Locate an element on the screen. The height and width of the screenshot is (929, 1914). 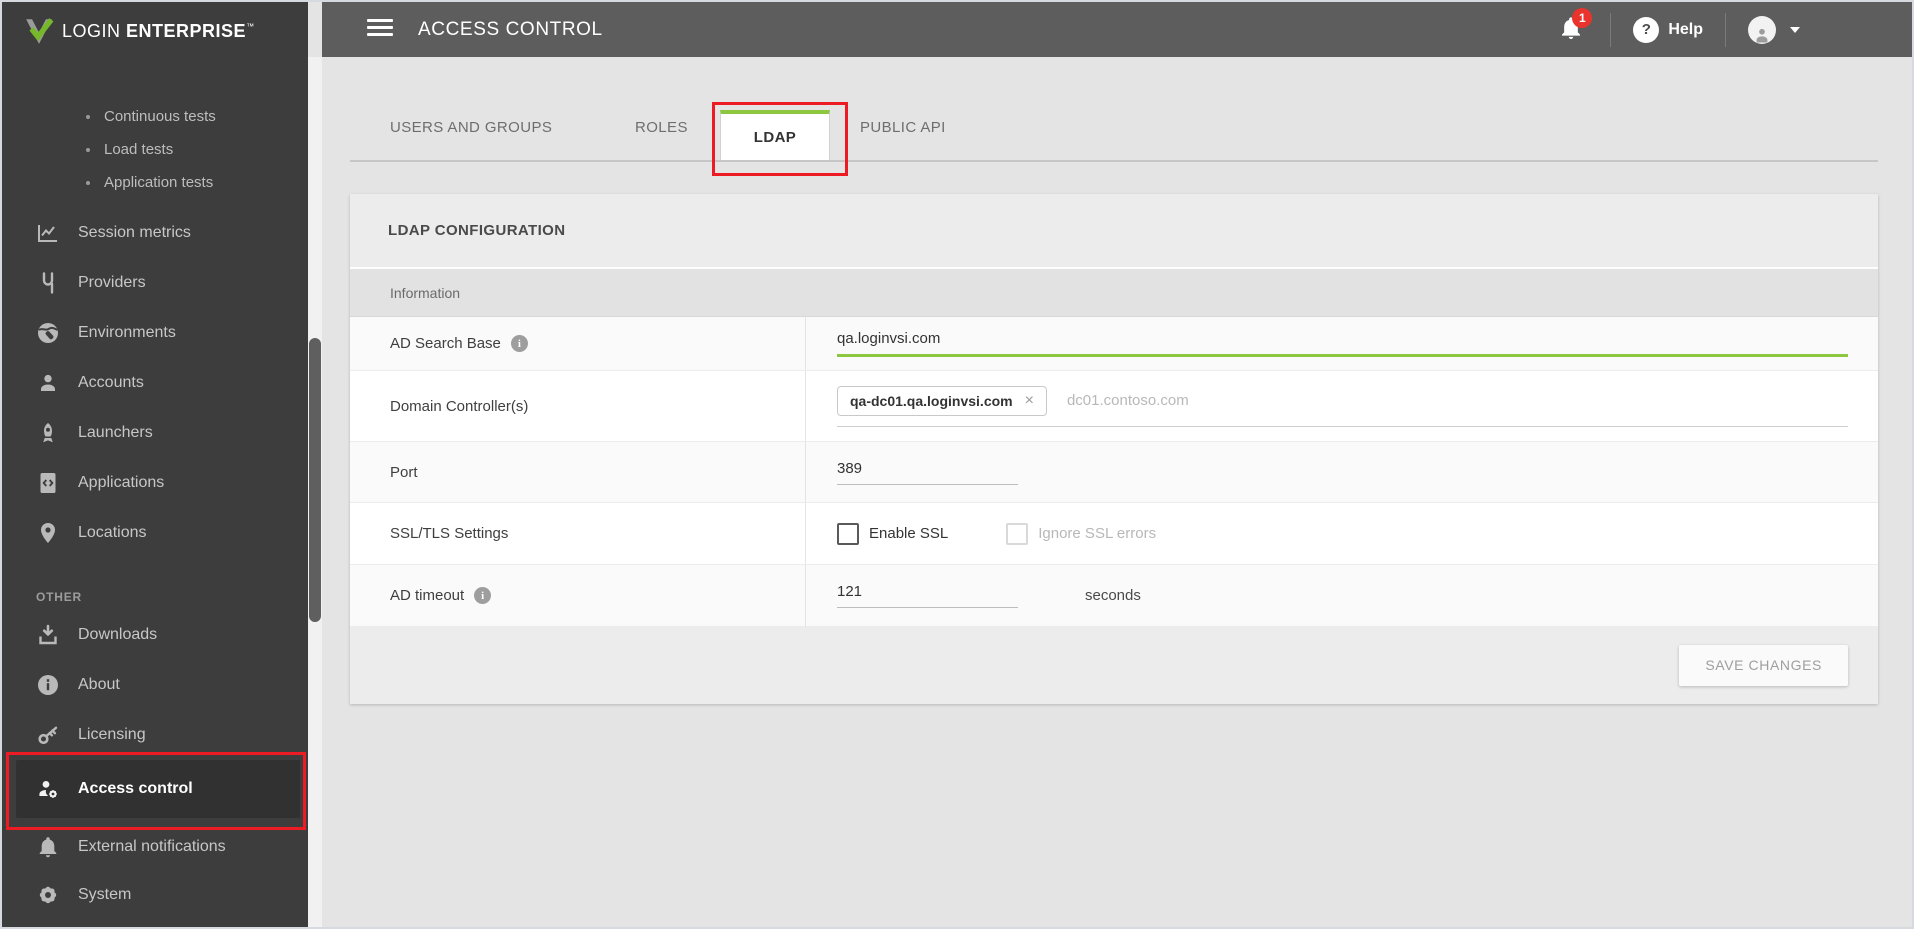
field-label: AD Search Base is located at coordinates (445, 343).